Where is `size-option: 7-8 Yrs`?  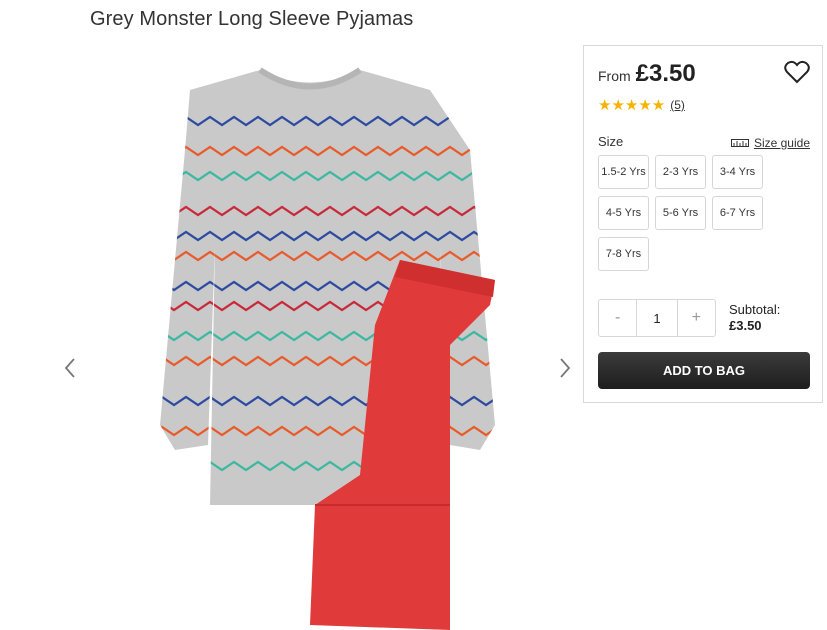
size-option: 7-8 Yrs is located at coordinates (623, 254).